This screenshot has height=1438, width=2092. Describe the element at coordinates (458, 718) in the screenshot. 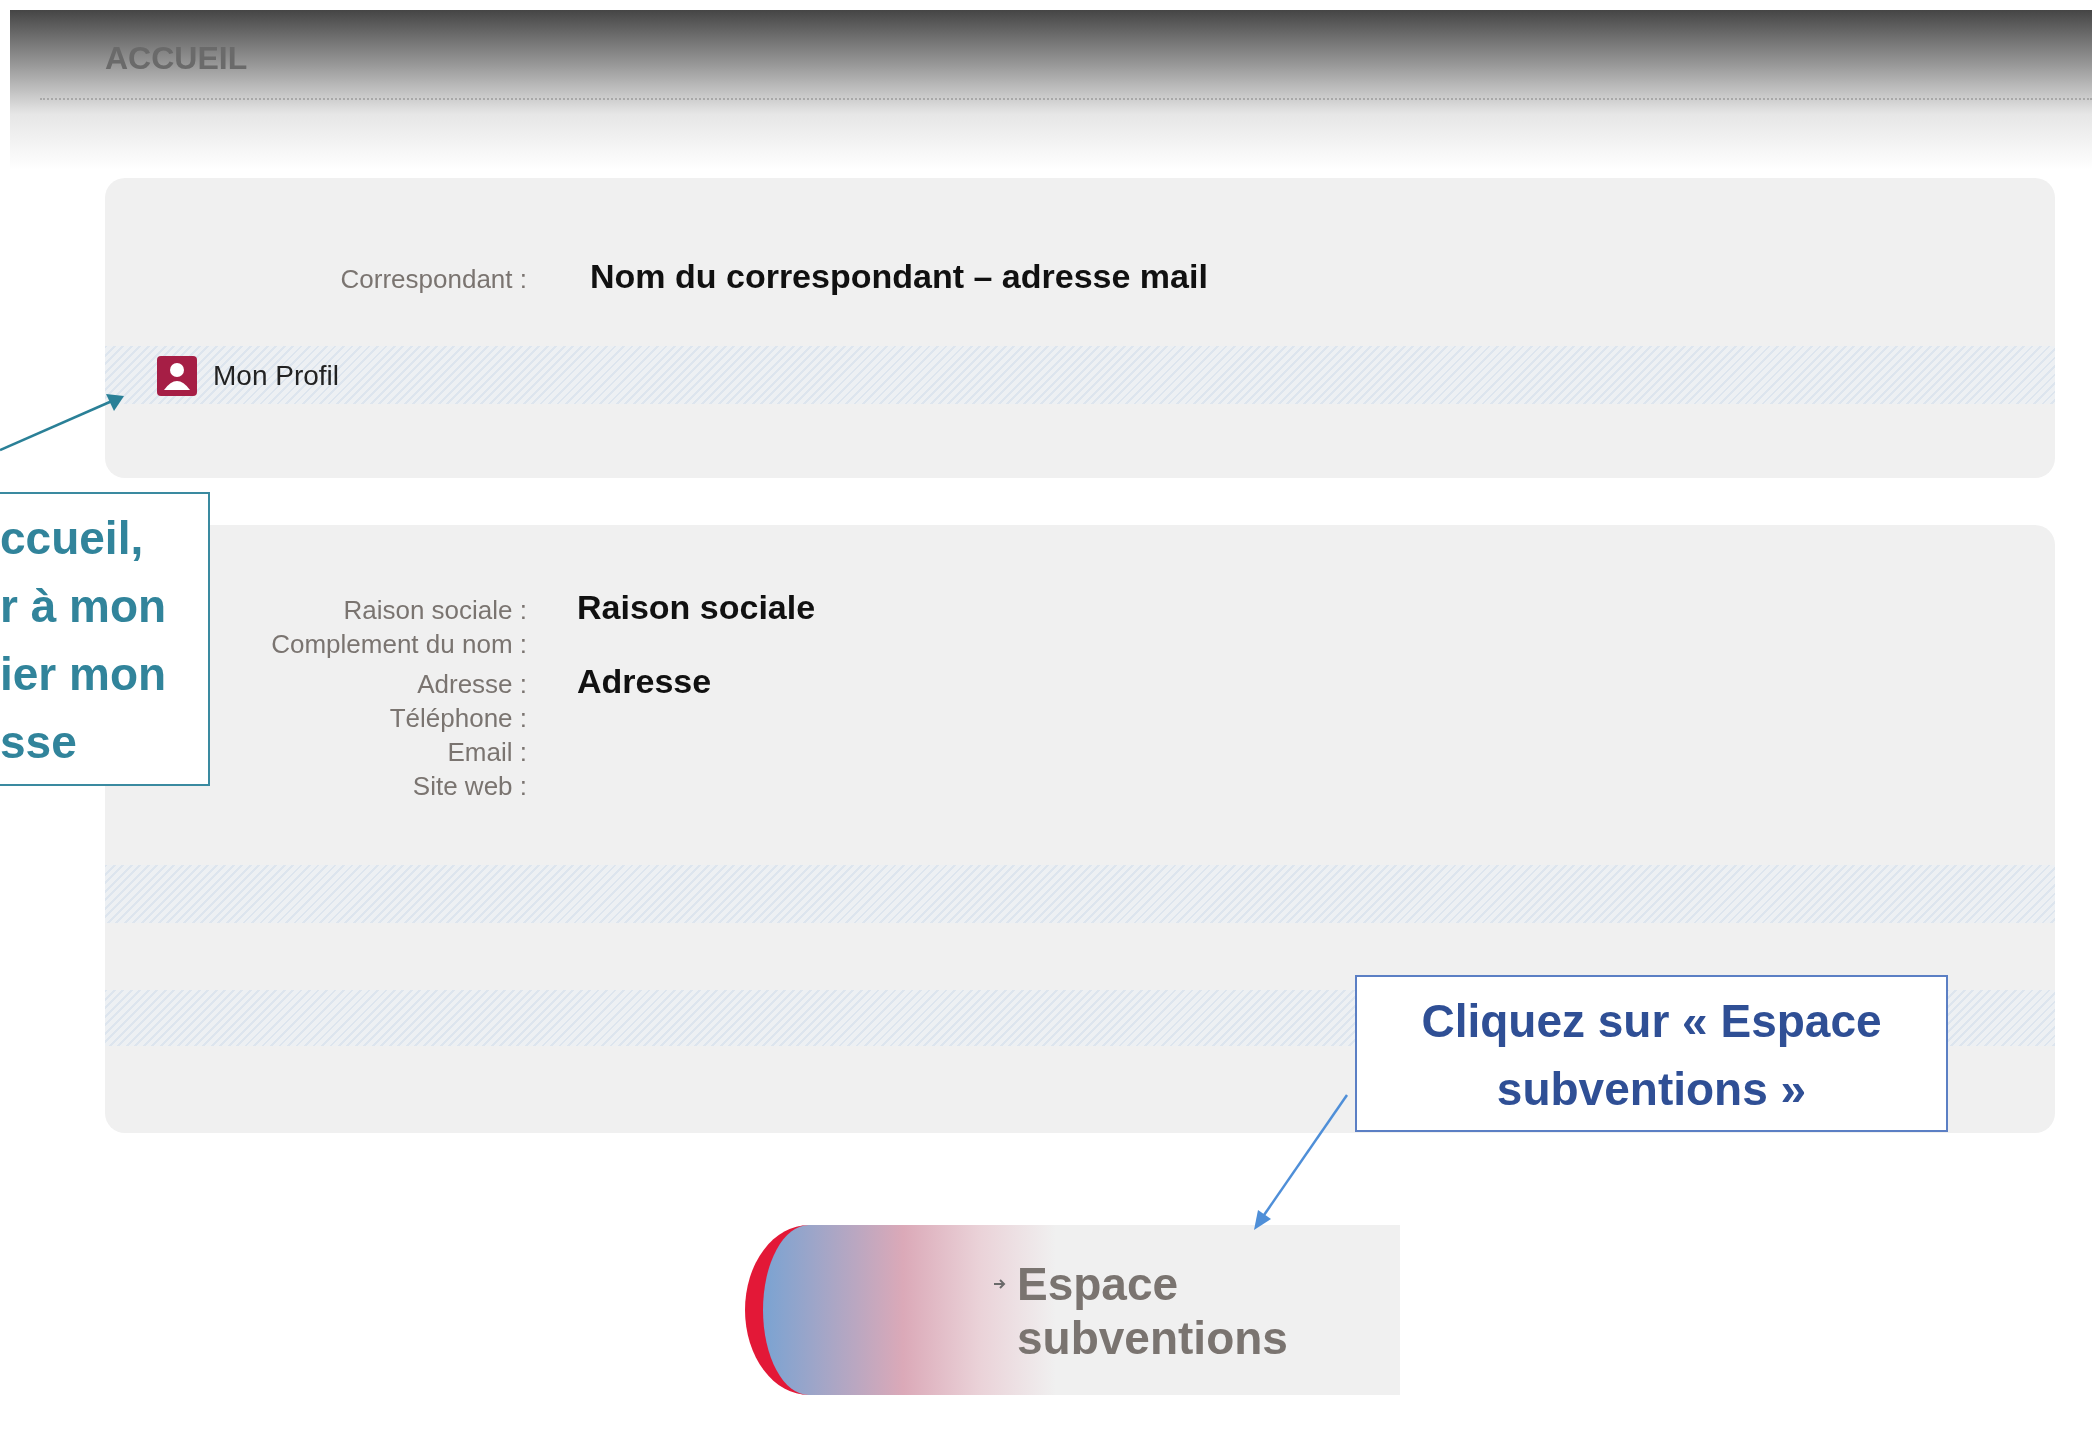

I see `field-label: Téléphone :` at that location.